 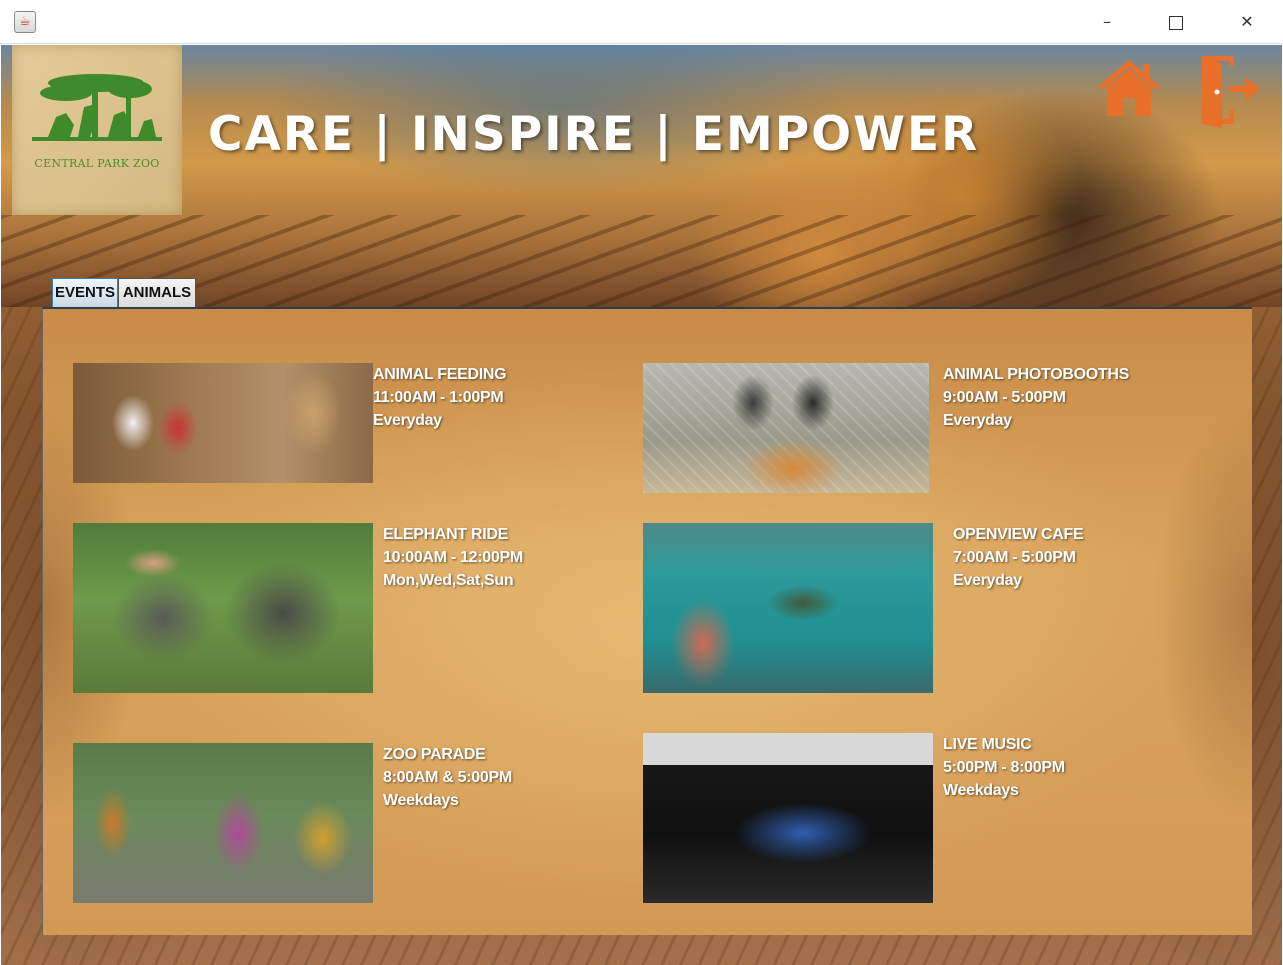 I want to click on event-title: ZOO PARADE, so click(x=434, y=754).